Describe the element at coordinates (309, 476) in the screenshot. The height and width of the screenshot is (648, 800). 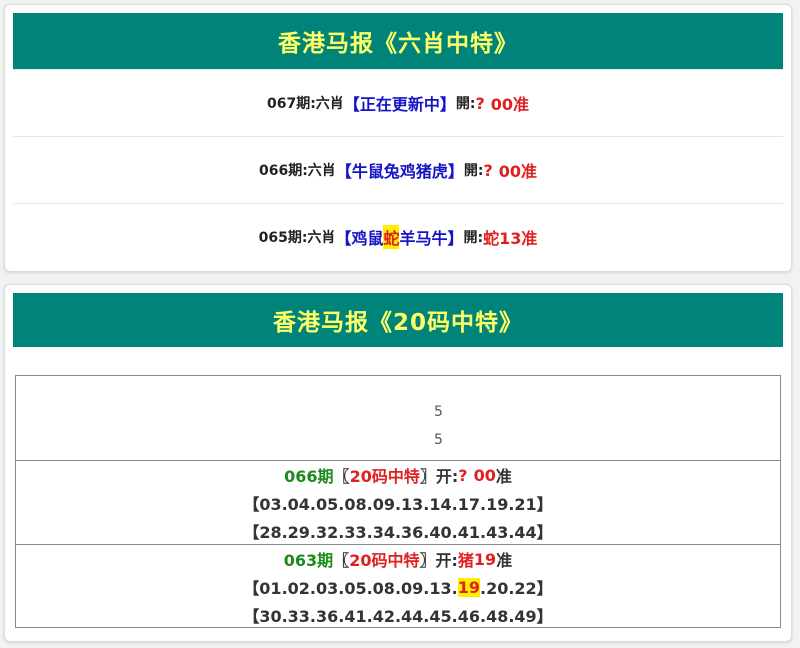
I see `period-label: 066期` at that location.